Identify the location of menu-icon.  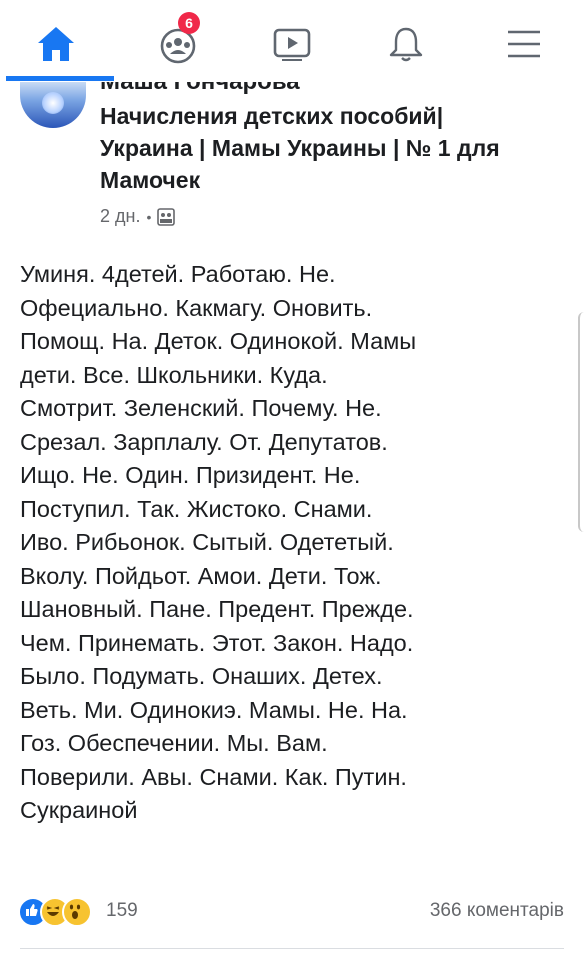
(524, 44).